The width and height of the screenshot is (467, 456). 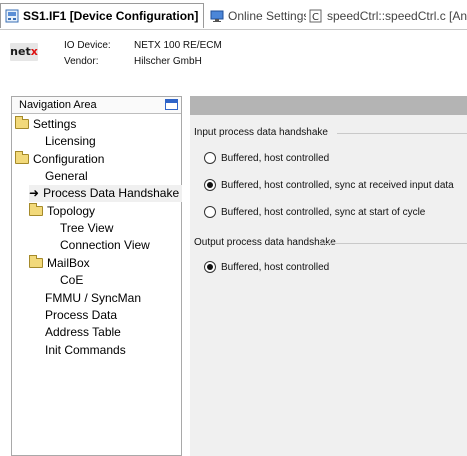 I want to click on nav-item-label: Process Data Handshake, so click(x=111, y=193).